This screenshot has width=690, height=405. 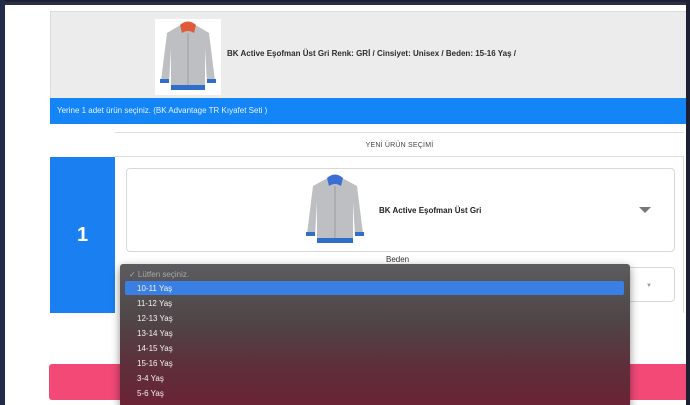 What do you see at coordinates (374, 348) in the screenshot?
I see `dropdown-option: 14-15 Yaş` at bounding box center [374, 348].